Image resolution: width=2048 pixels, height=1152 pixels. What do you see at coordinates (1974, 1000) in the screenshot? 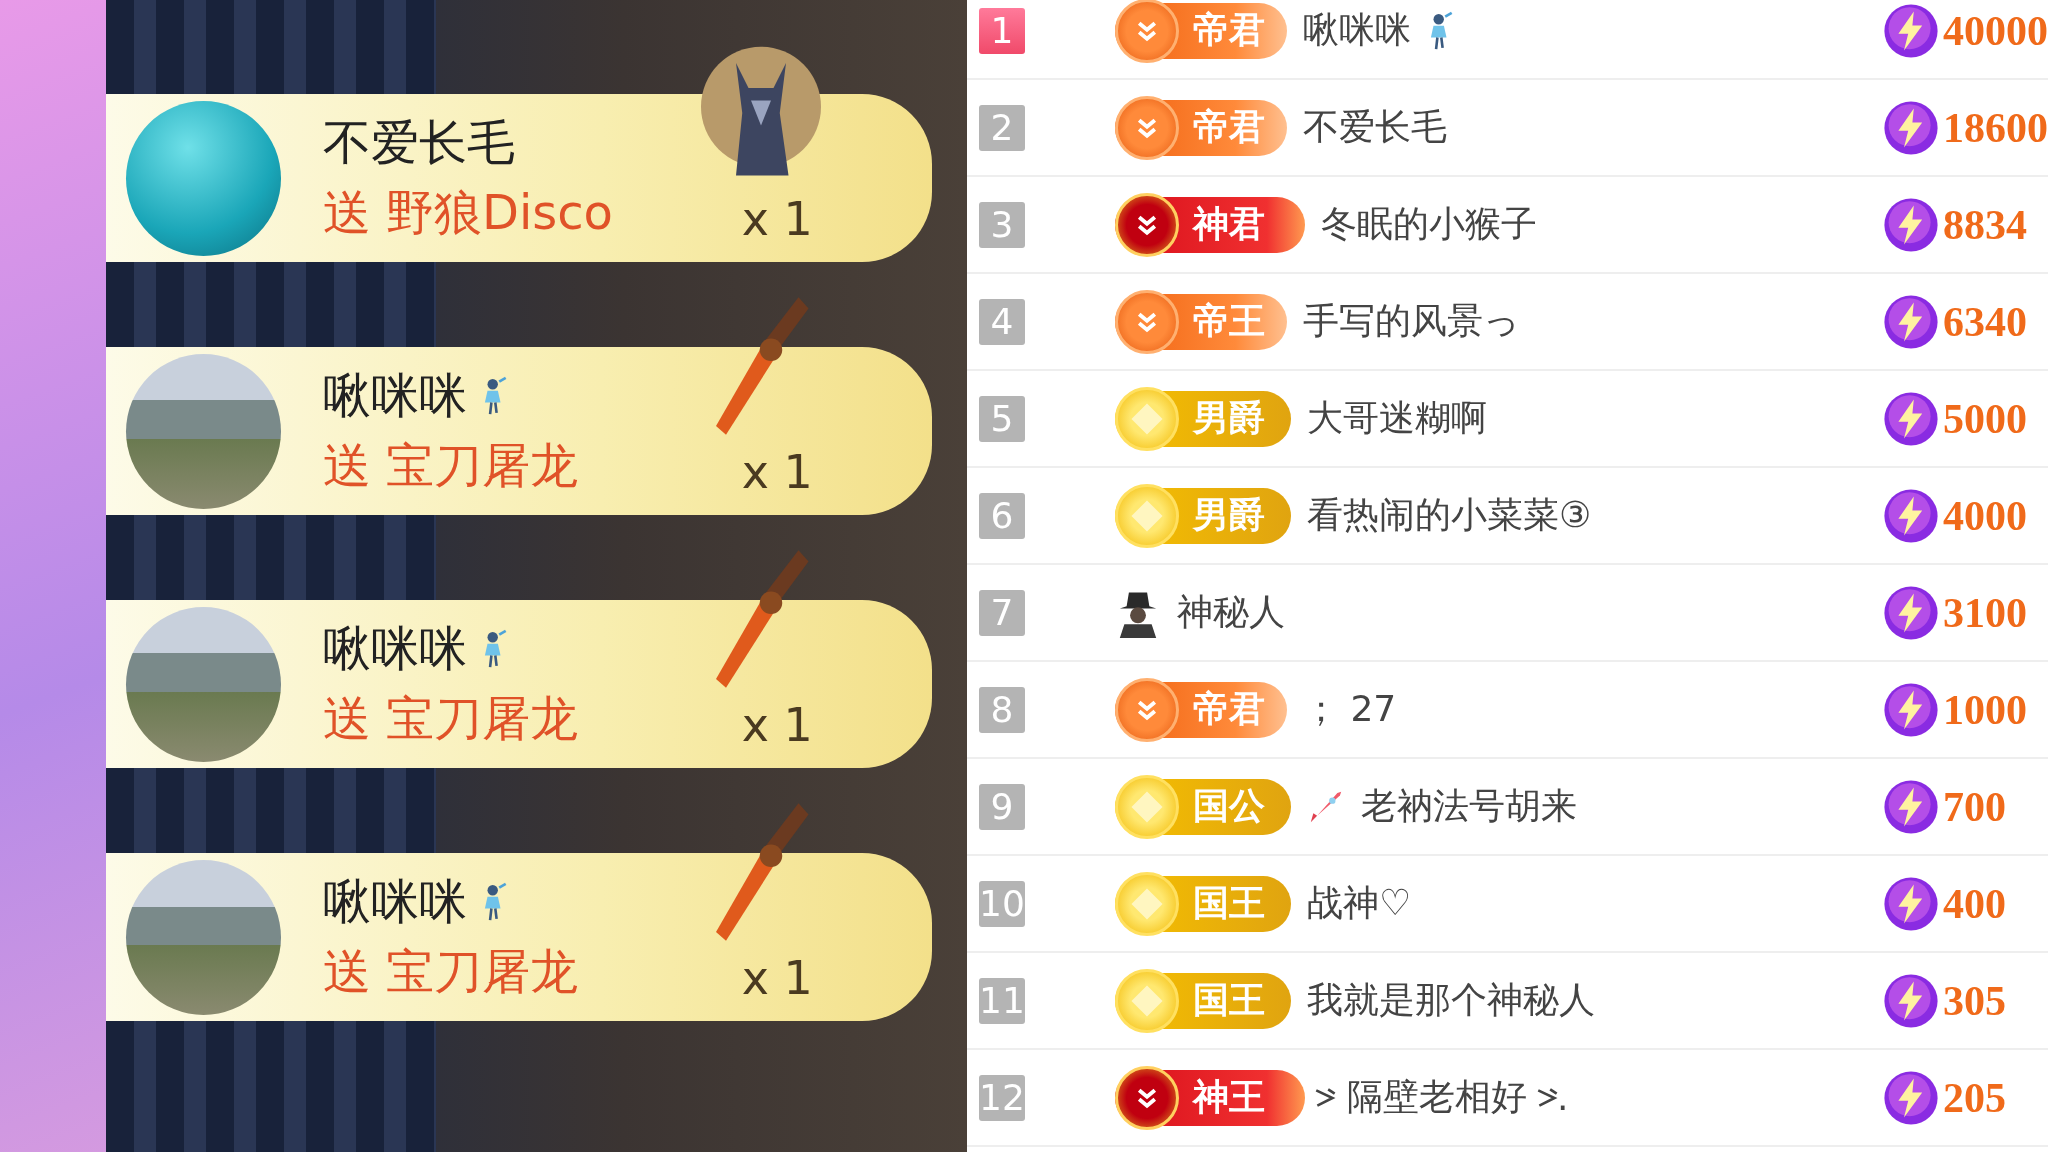
I see `score-value: 305` at bounding box center [1974, 1000].